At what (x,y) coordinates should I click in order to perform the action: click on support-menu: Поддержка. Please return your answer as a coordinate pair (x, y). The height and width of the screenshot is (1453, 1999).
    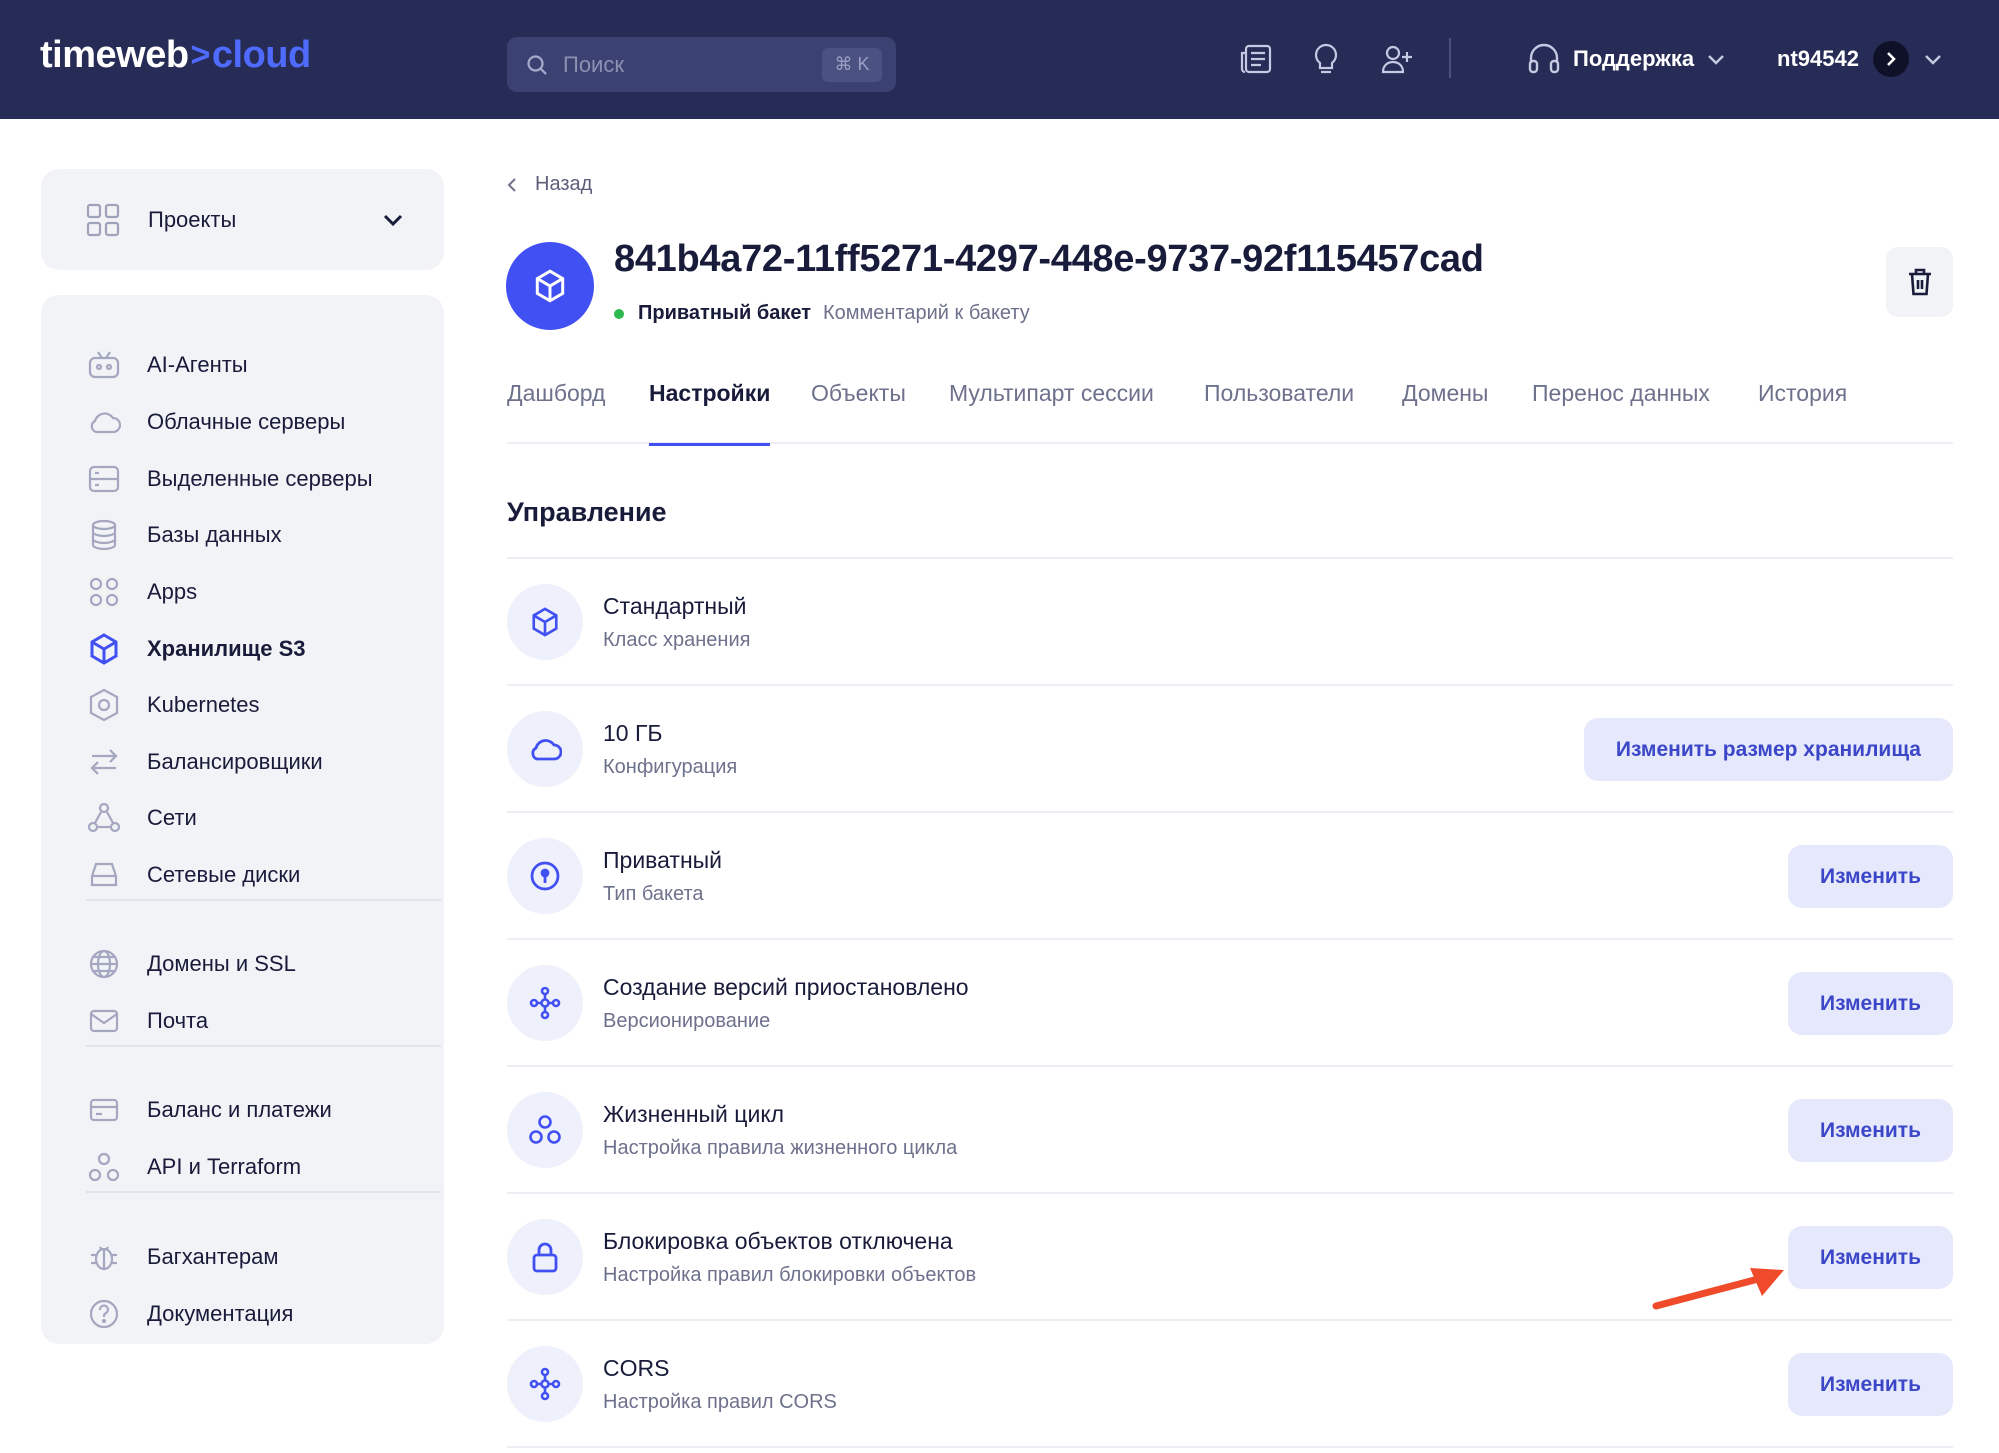
    Looking at the image, I should click on (1626, 59).